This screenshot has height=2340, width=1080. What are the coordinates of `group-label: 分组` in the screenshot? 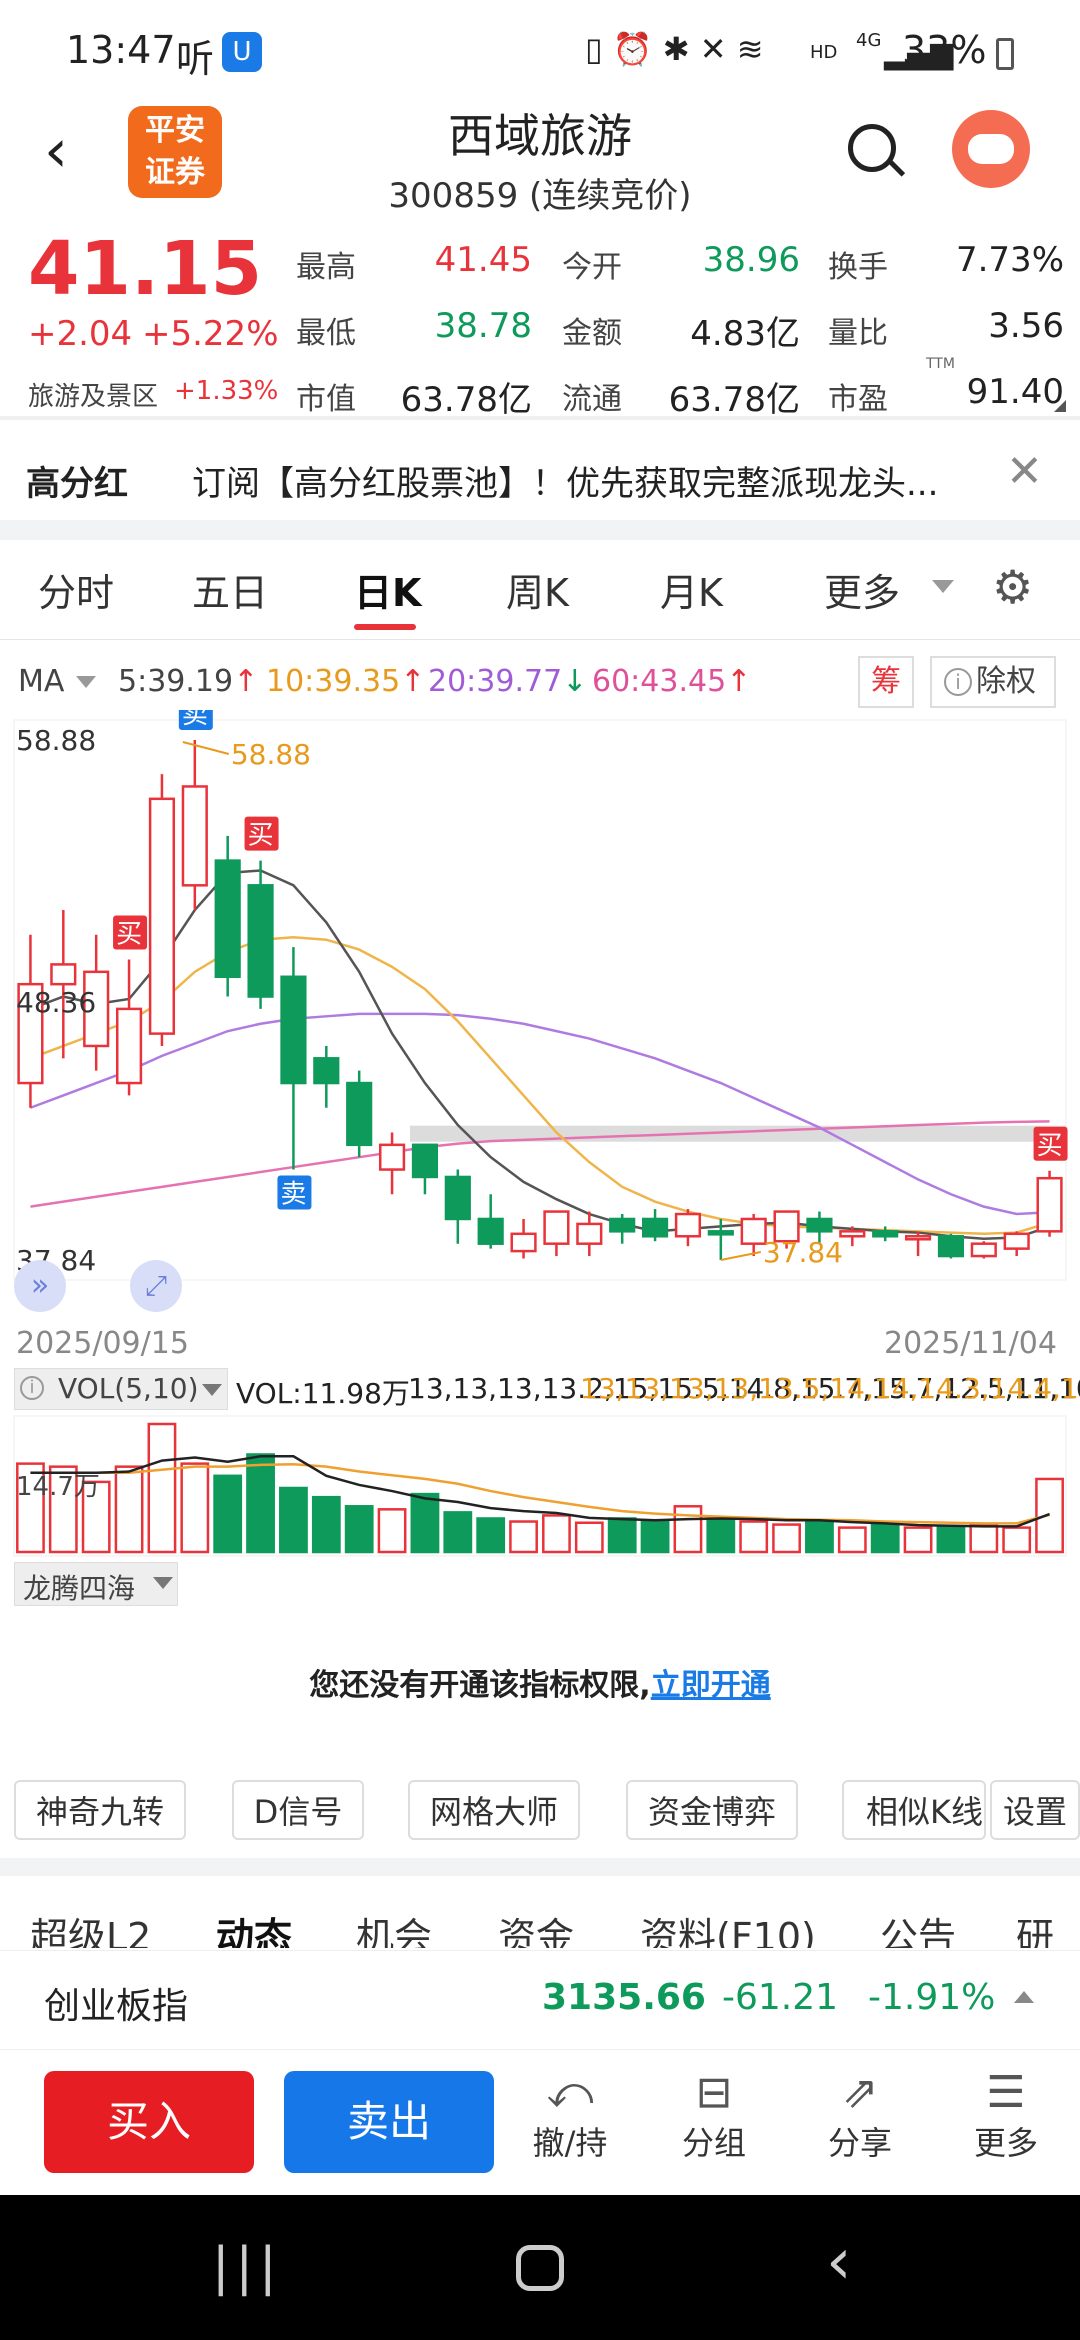 It's located at (713, 2143).